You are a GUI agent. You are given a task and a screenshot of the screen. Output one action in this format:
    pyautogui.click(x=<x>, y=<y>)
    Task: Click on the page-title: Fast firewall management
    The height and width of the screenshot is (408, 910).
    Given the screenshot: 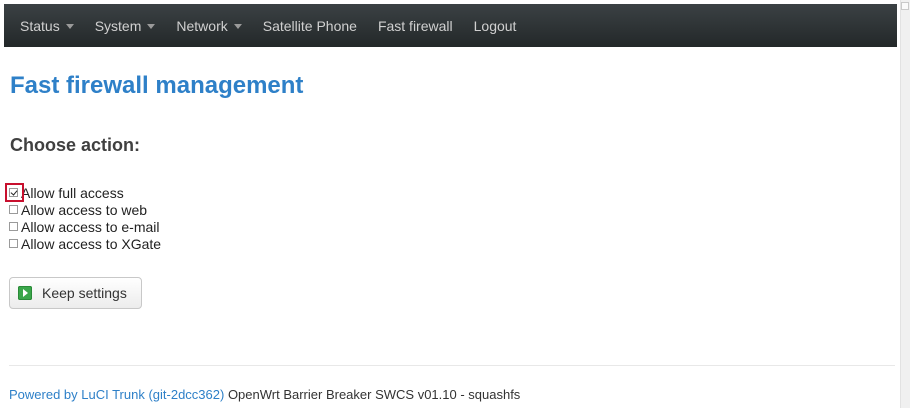 What is the action you would take?
    pyautogui.click(x=157, y=85)
    